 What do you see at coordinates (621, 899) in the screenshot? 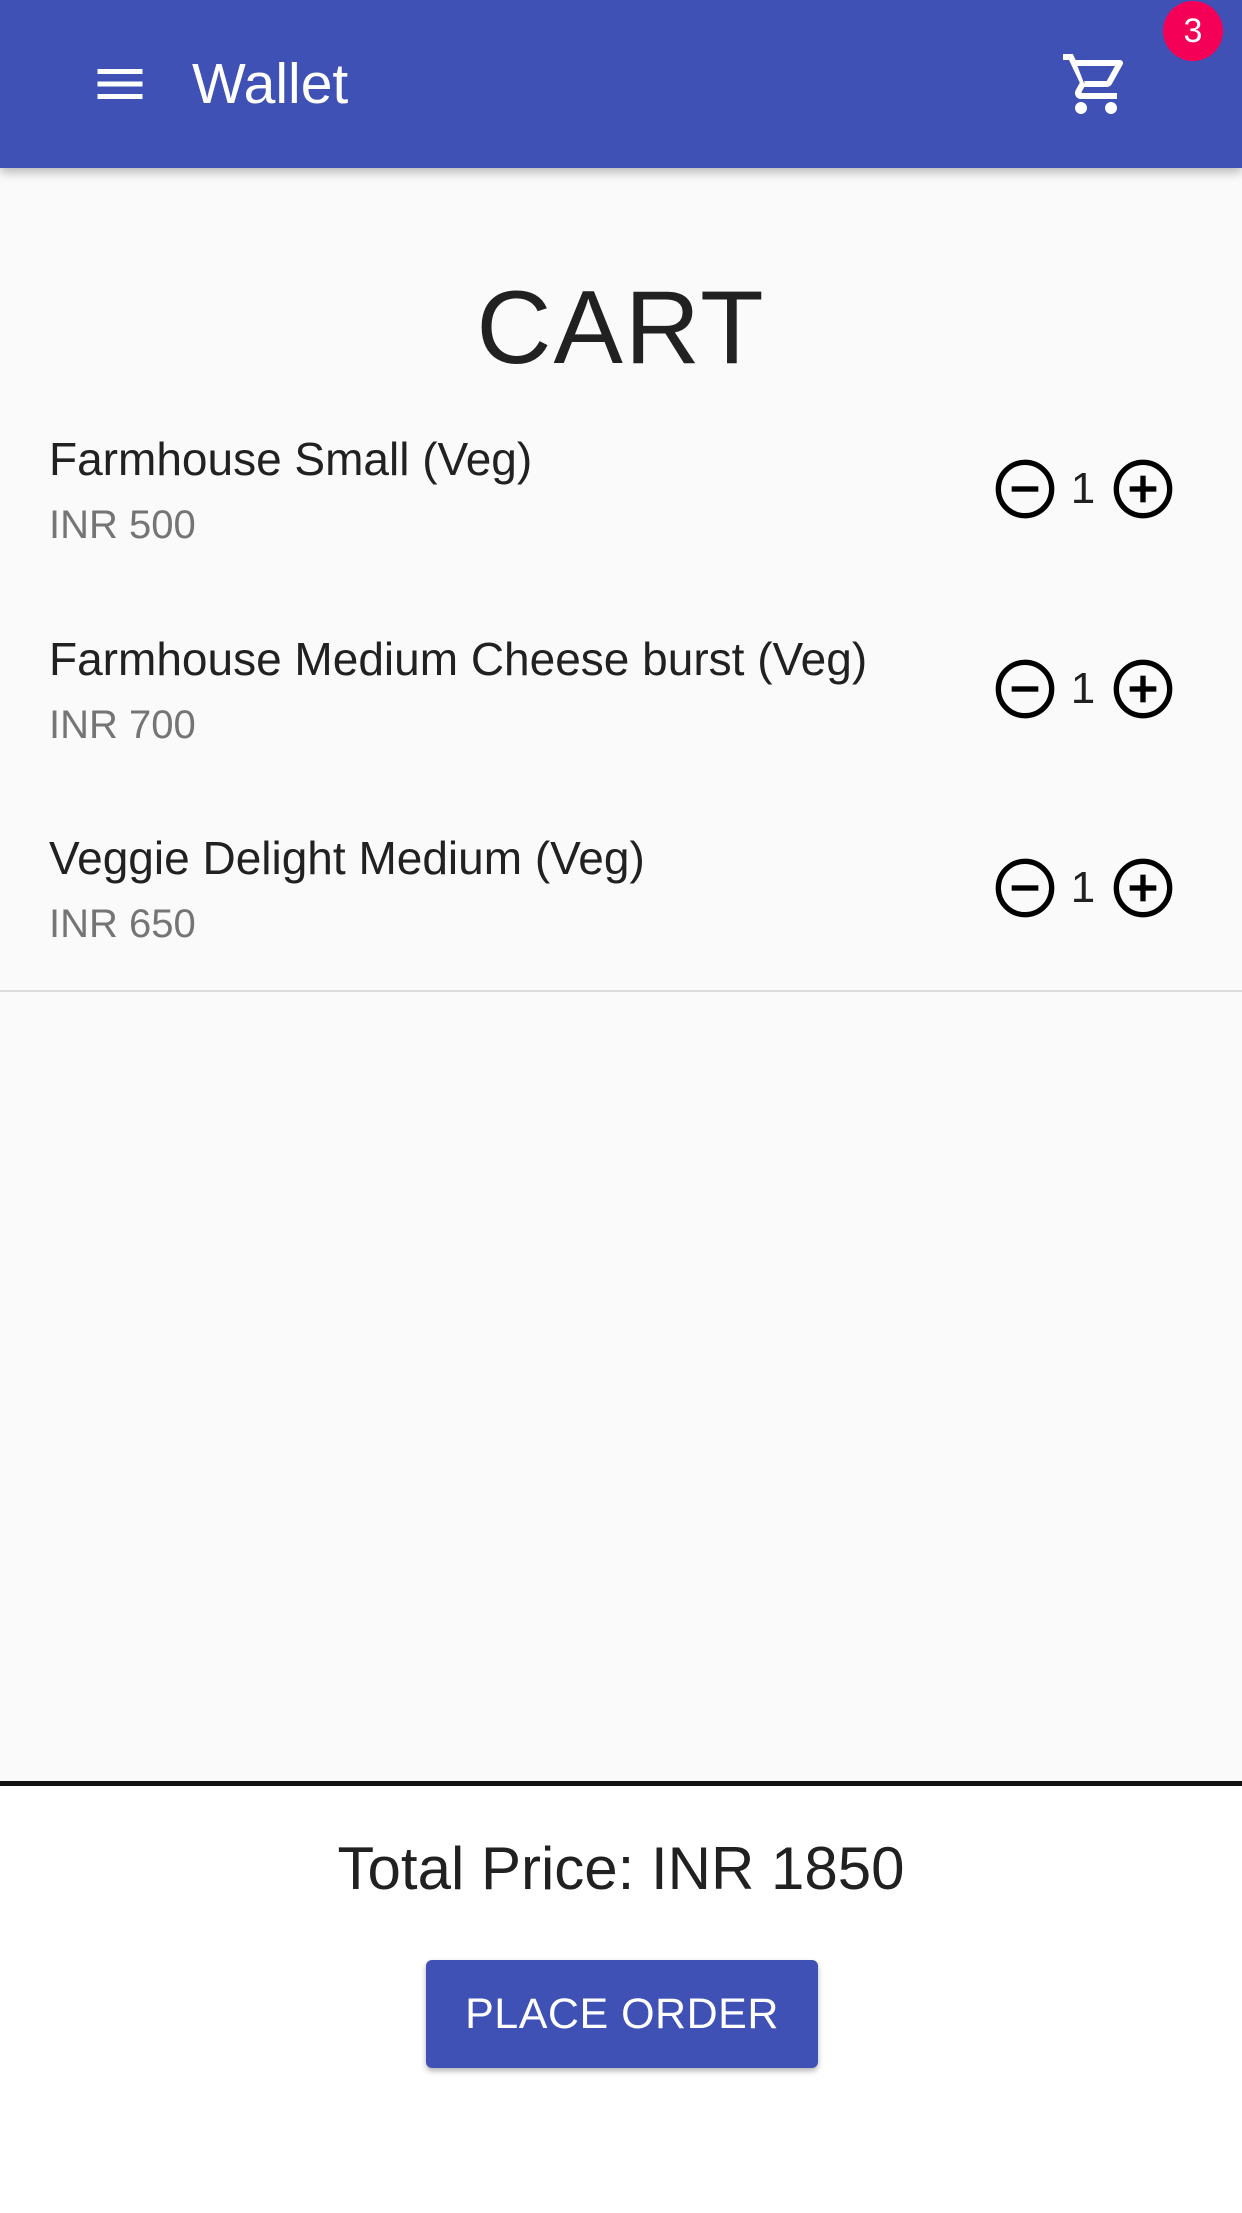
I see `cart-item: Veggie Delight Medium (Veg) INR 650 1` at bounding box center [621, 899].